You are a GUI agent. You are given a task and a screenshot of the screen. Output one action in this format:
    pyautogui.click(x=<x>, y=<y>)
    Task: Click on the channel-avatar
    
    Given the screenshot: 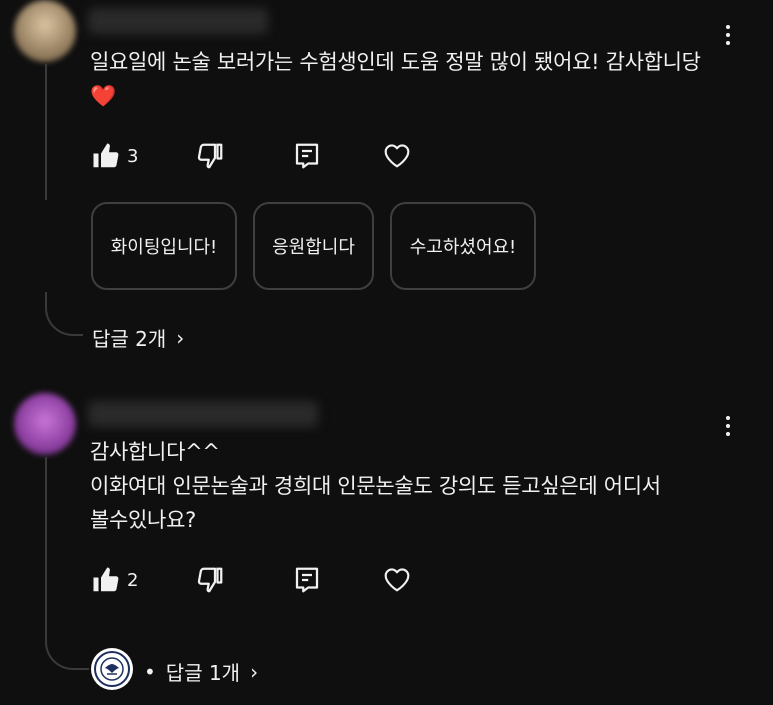 What is the action you would take?
    pyautogui.click(x=112, y=669)
    